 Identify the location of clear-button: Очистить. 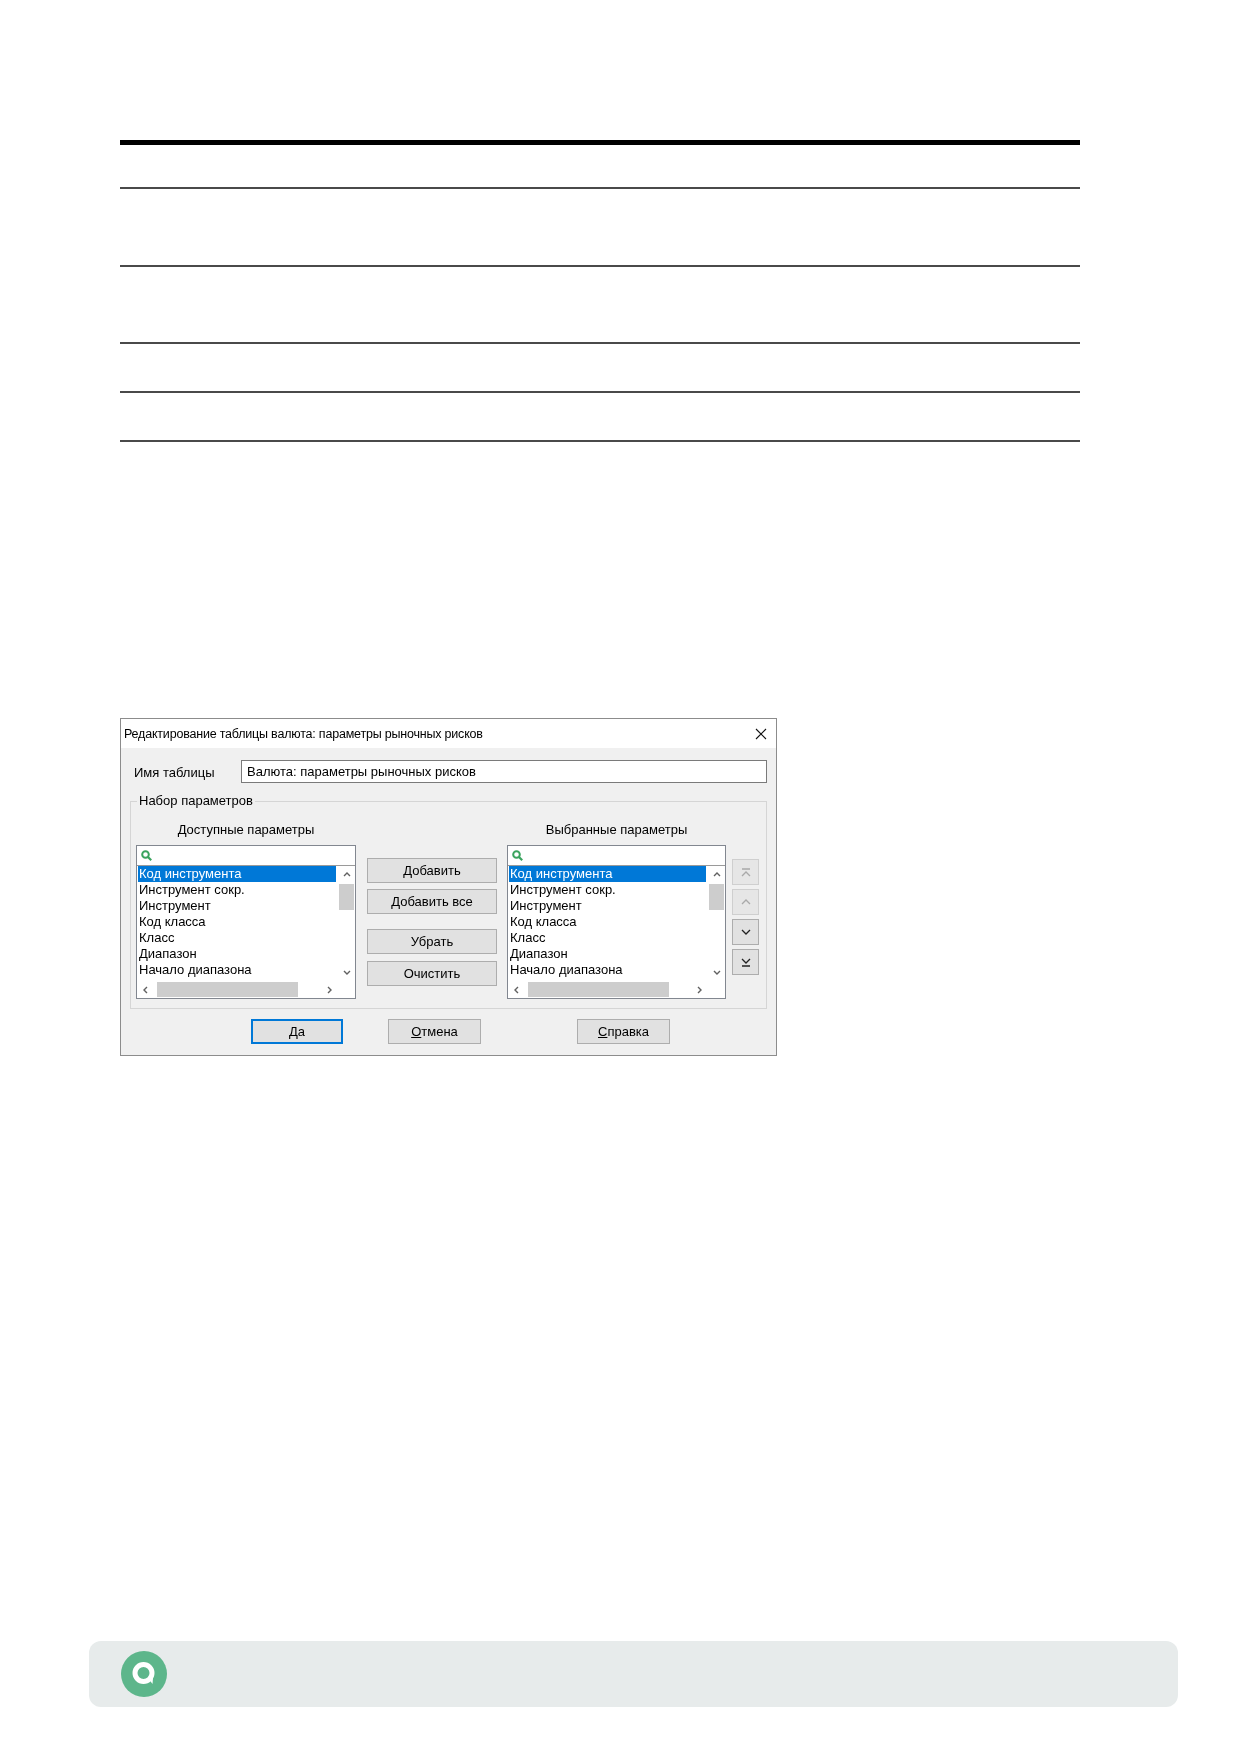
(432, 973).